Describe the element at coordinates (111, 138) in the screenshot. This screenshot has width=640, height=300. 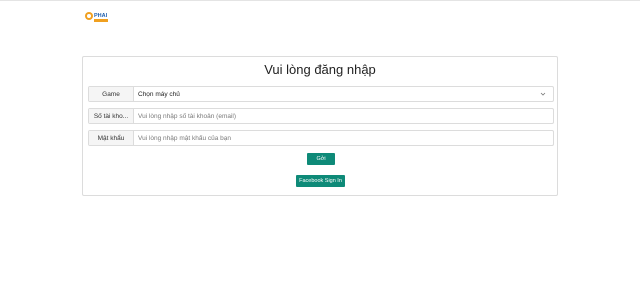
I see `password-label: Mật khẩu` at that location.